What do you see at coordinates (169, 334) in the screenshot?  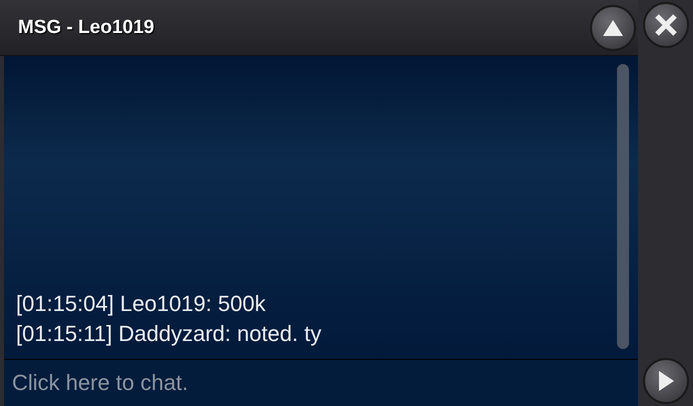 I see `chat-message: [01:15:11] Daddyzard: noted. ty` at bounding box center [169, 334].